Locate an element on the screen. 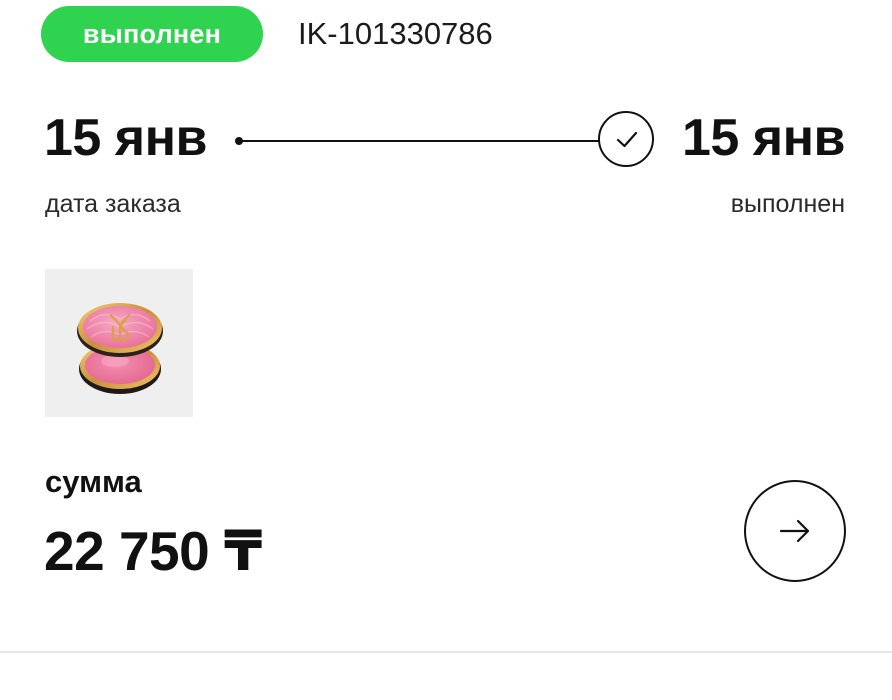 This screenshot has height=700, width=892. product-thumbnail is located at coordinates (119, 343).